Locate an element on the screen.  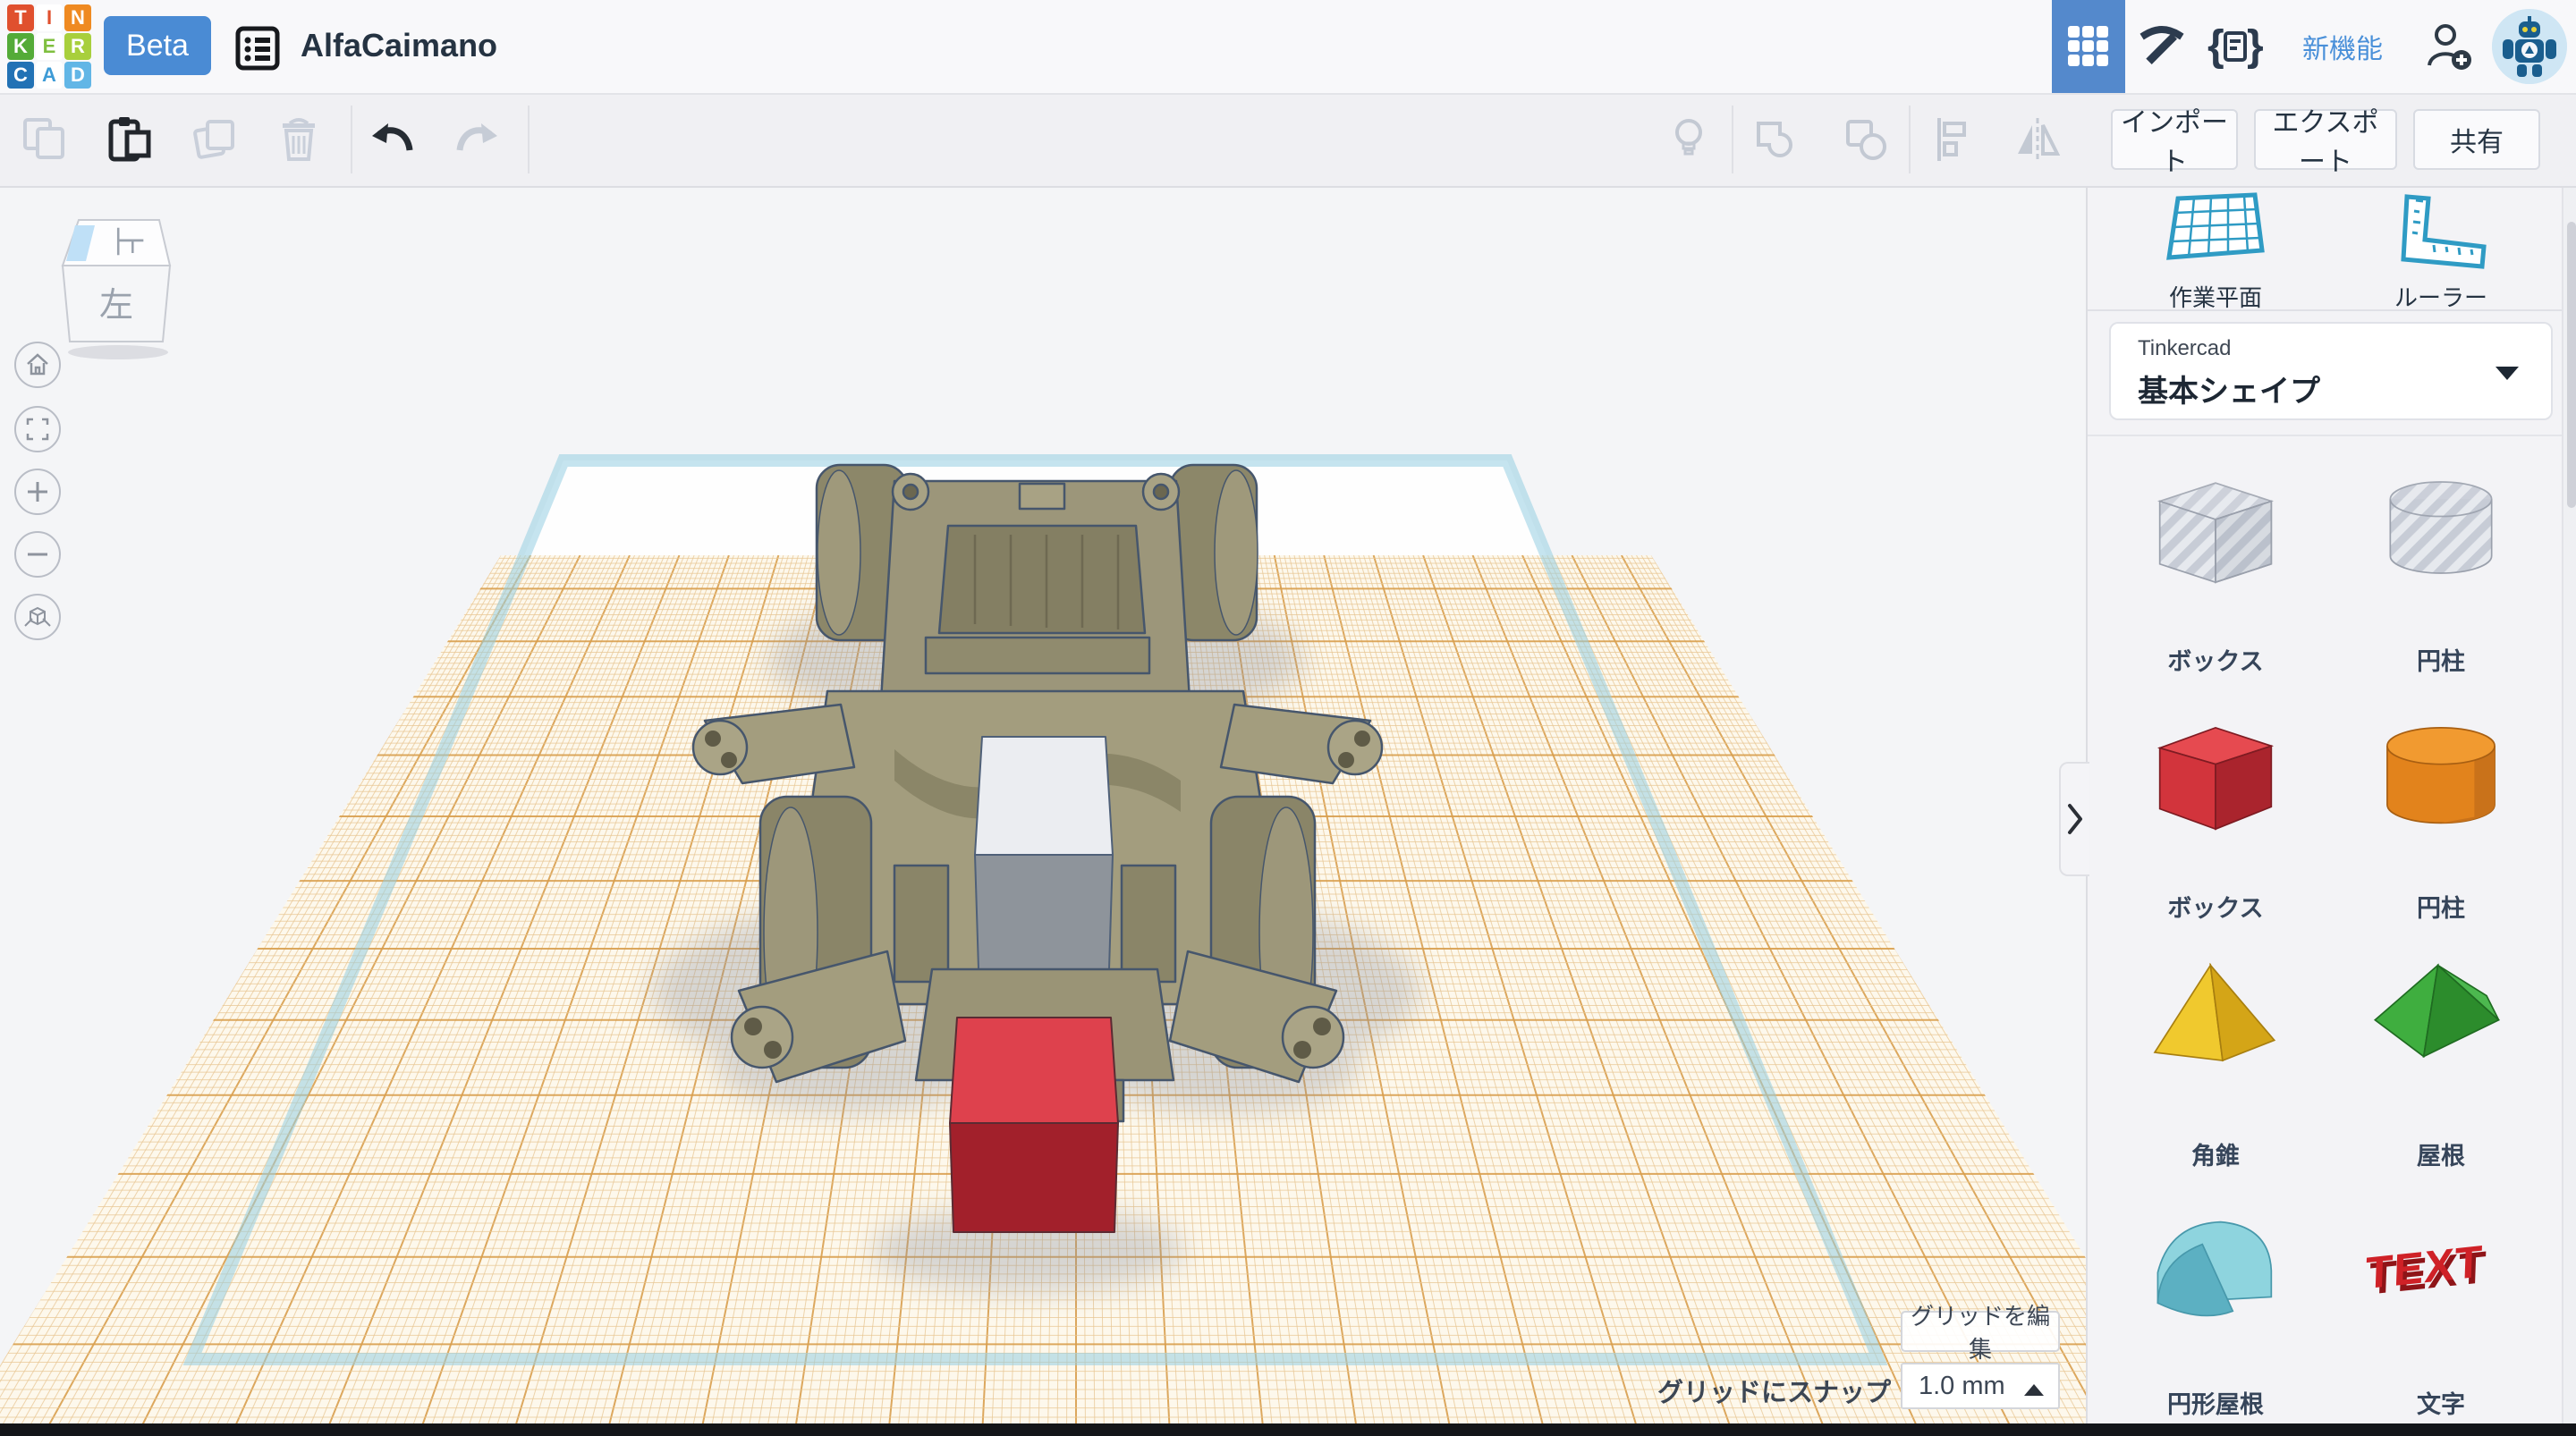
tinkercad-logo: T I N K E R C A D is located at coordinates (49, 46).